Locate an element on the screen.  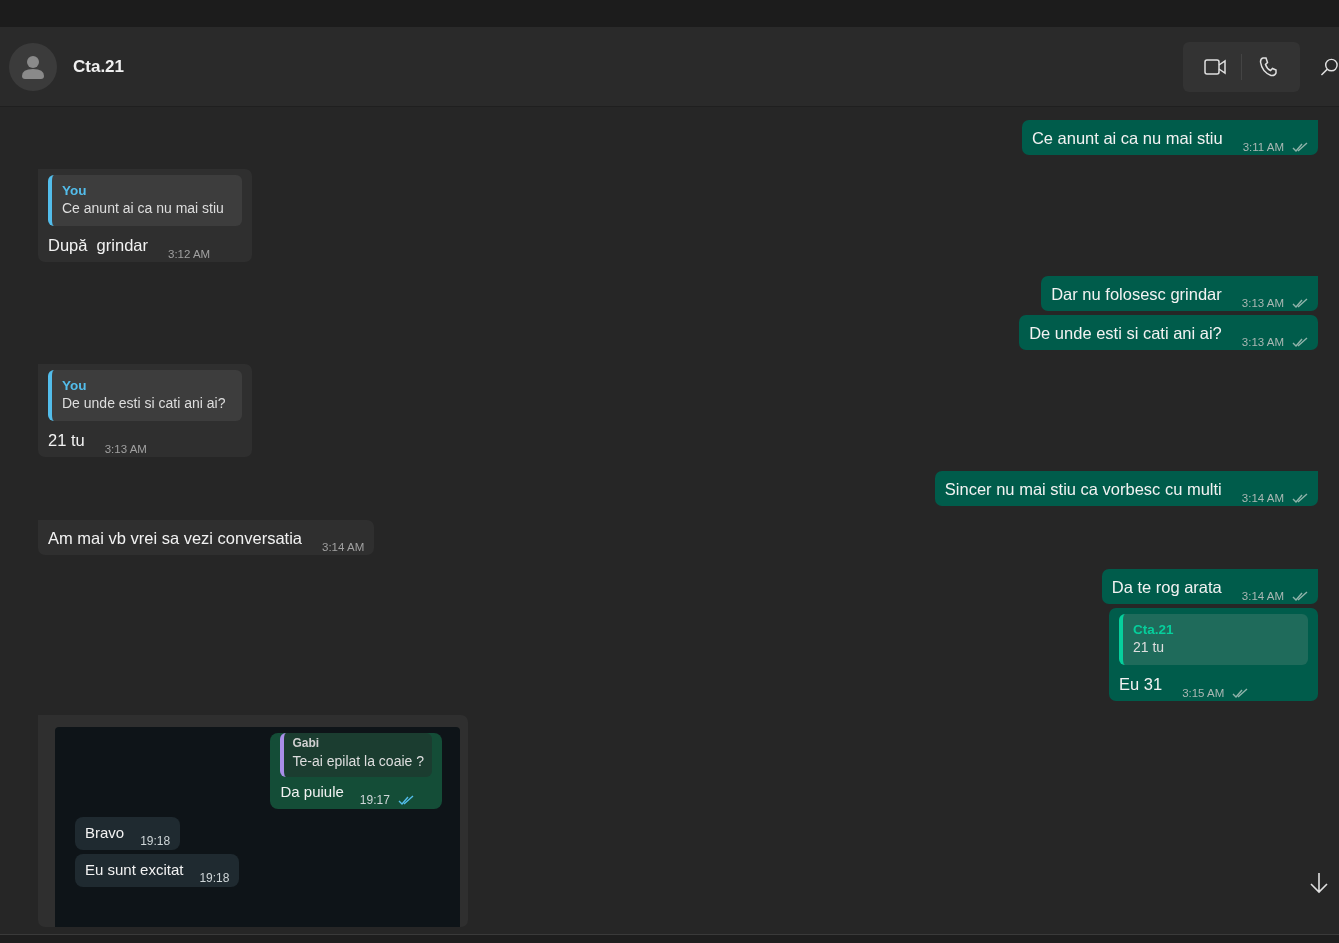
contact-name: Cta.21 is located at coordinates (99, 66).